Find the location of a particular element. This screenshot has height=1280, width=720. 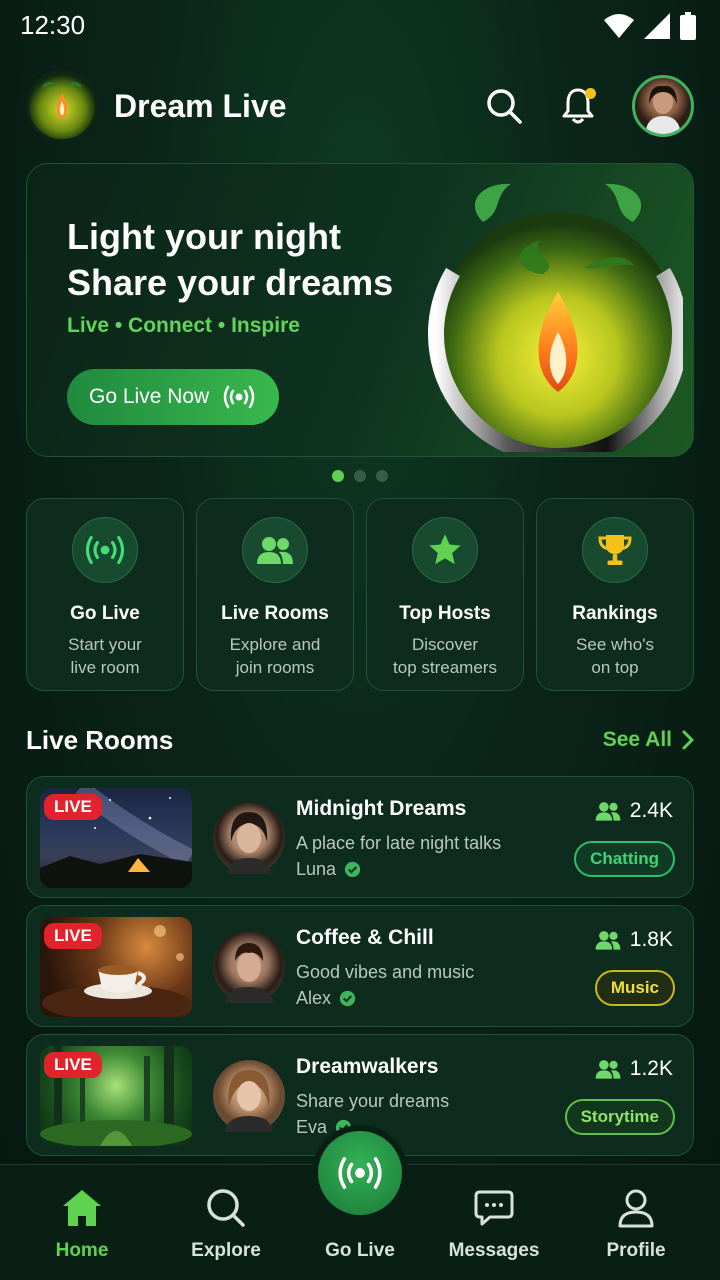

quick-action-title: Live Rooms is located at coordinates (275, 613).